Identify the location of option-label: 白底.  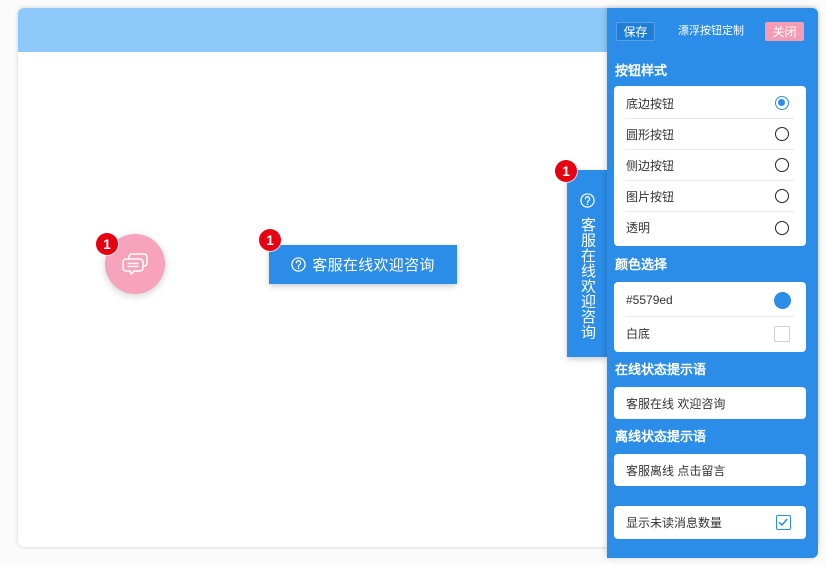
(638, 334).